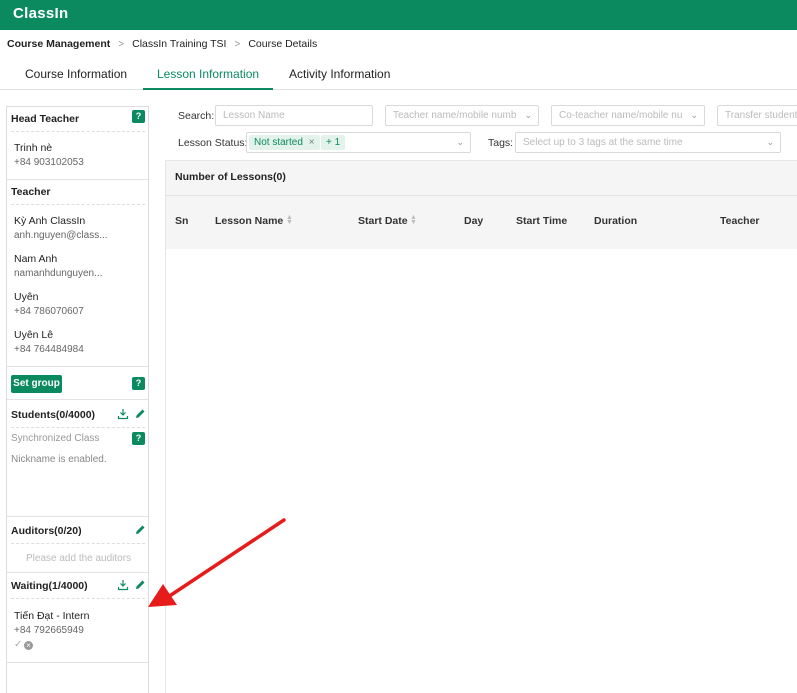 The height and width of the screenshot is (693, 797). I want to click on lesson-count: Number of Lessons(0), so click(230, 177).